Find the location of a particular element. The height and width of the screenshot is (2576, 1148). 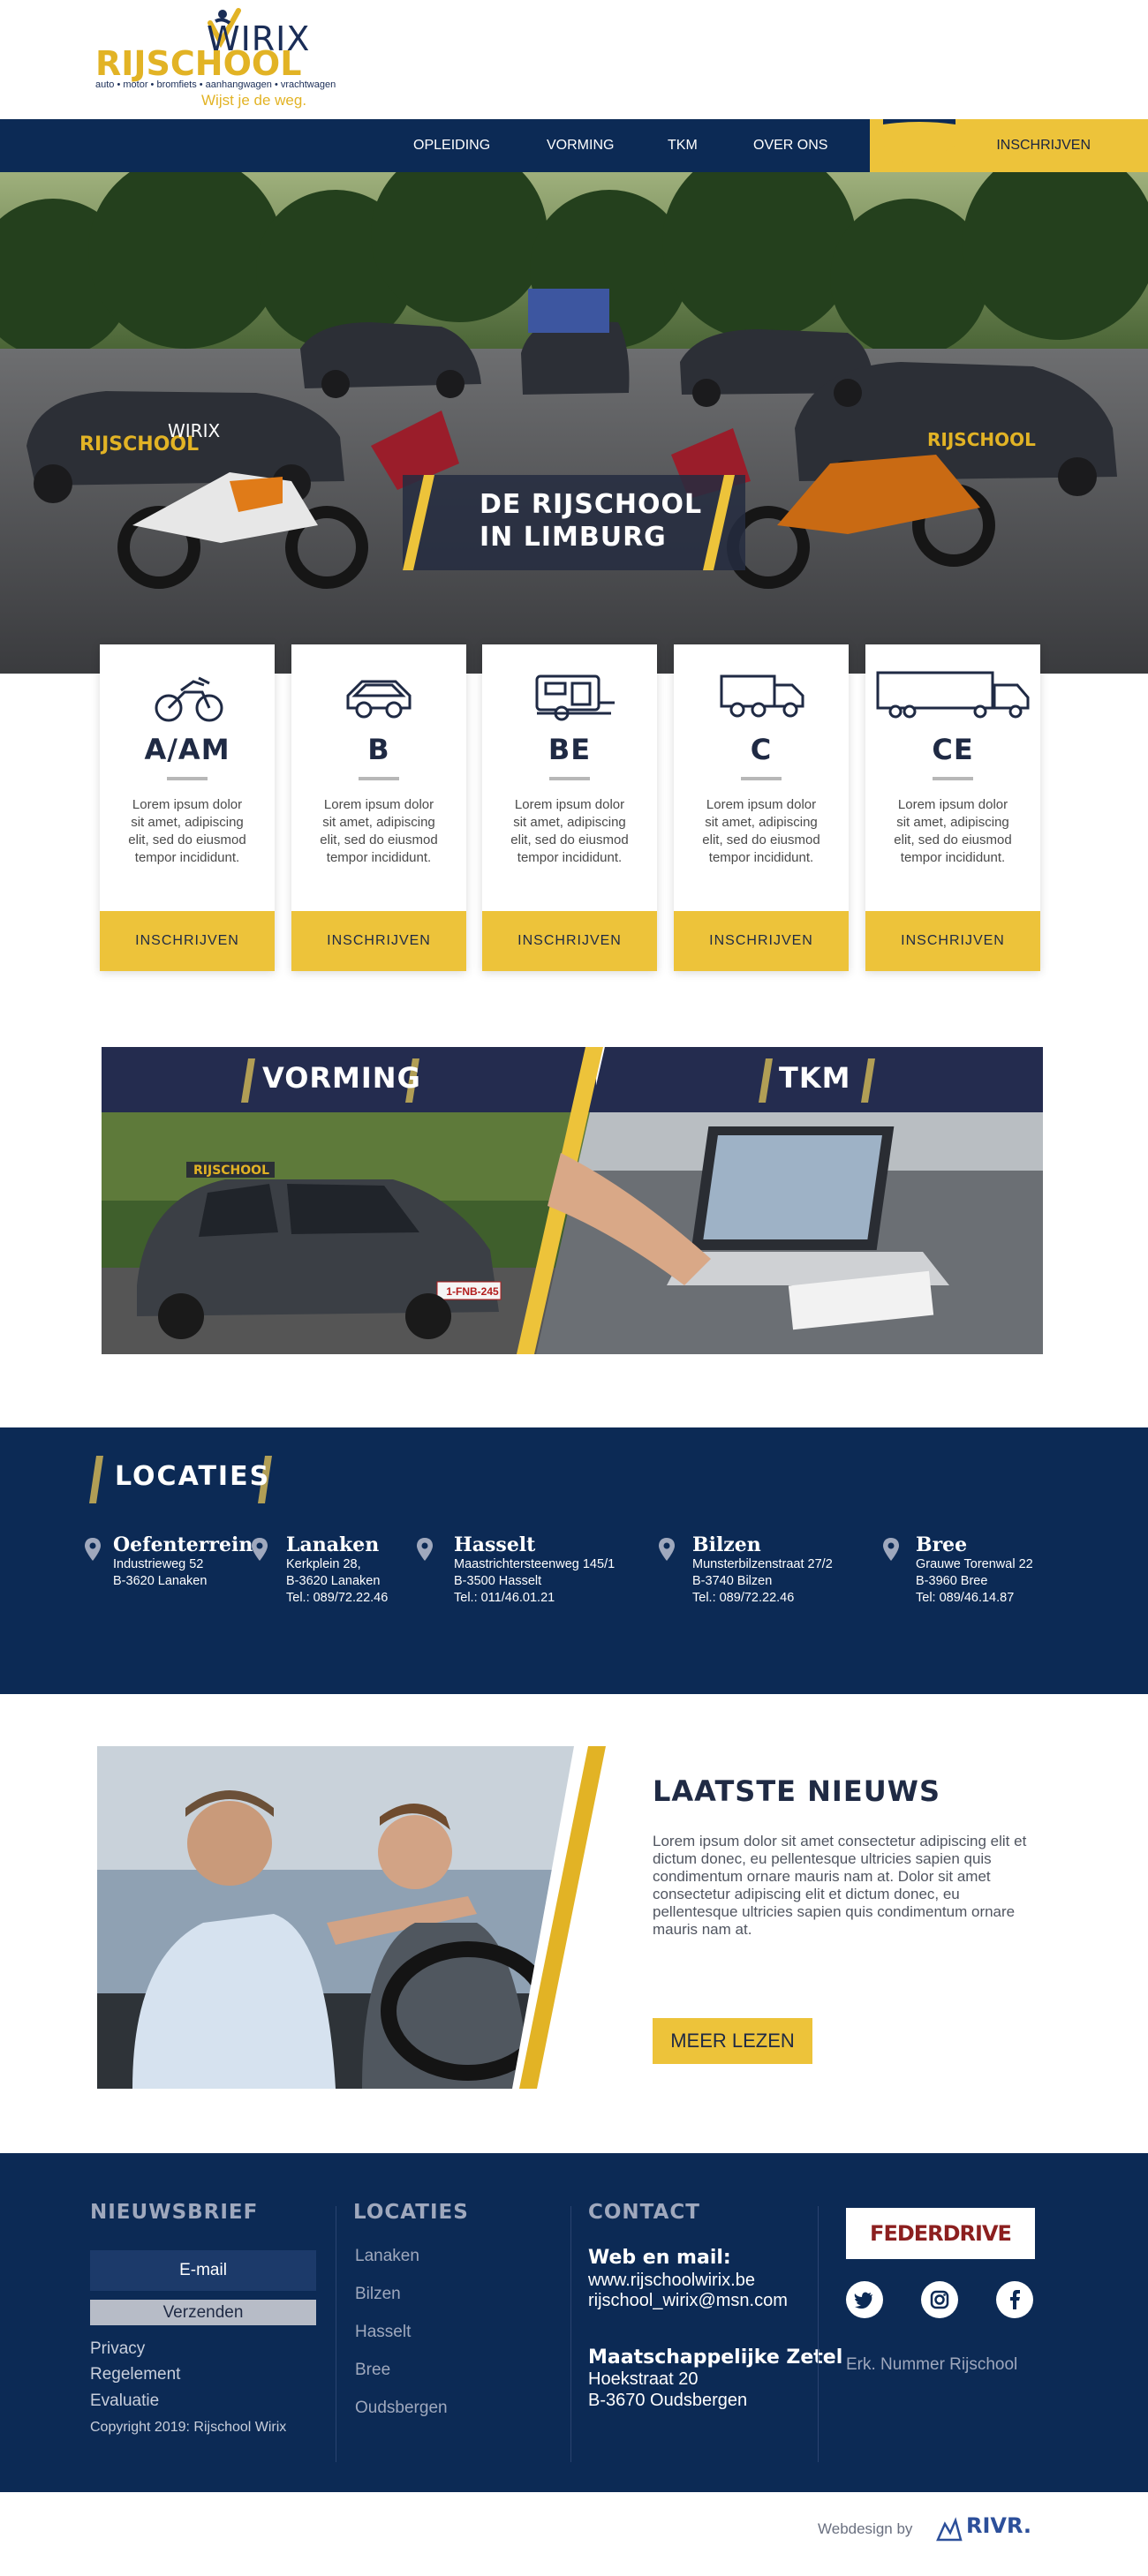

location-street: Maastrichtersteenweg 145/1 is located at coordinates (535, 1564).